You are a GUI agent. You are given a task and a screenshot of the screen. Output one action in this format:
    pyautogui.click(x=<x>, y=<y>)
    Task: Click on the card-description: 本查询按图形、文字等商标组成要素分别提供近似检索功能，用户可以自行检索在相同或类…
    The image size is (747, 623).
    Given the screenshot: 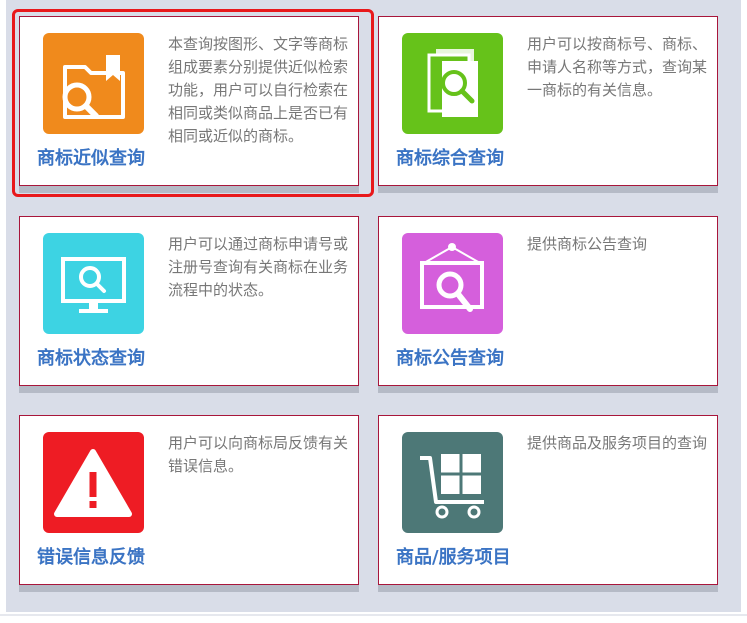 What is the action you would take?
    pyautogui.click(x=258, y=90)
    